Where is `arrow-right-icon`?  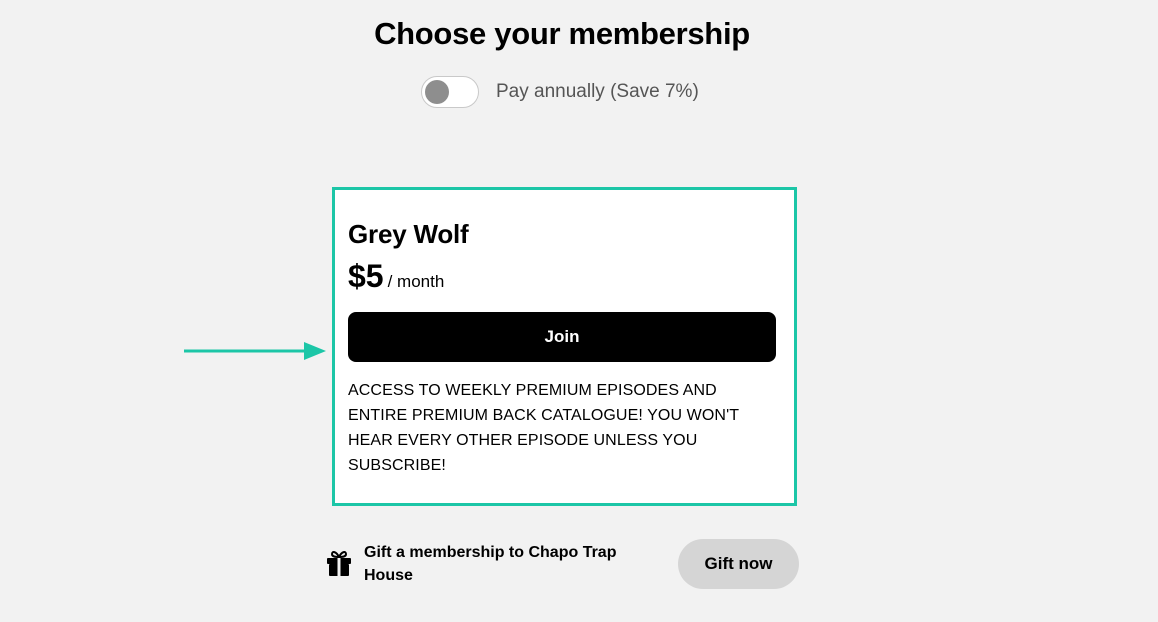
arrow-right-icon is located at coordinates (255, 351).